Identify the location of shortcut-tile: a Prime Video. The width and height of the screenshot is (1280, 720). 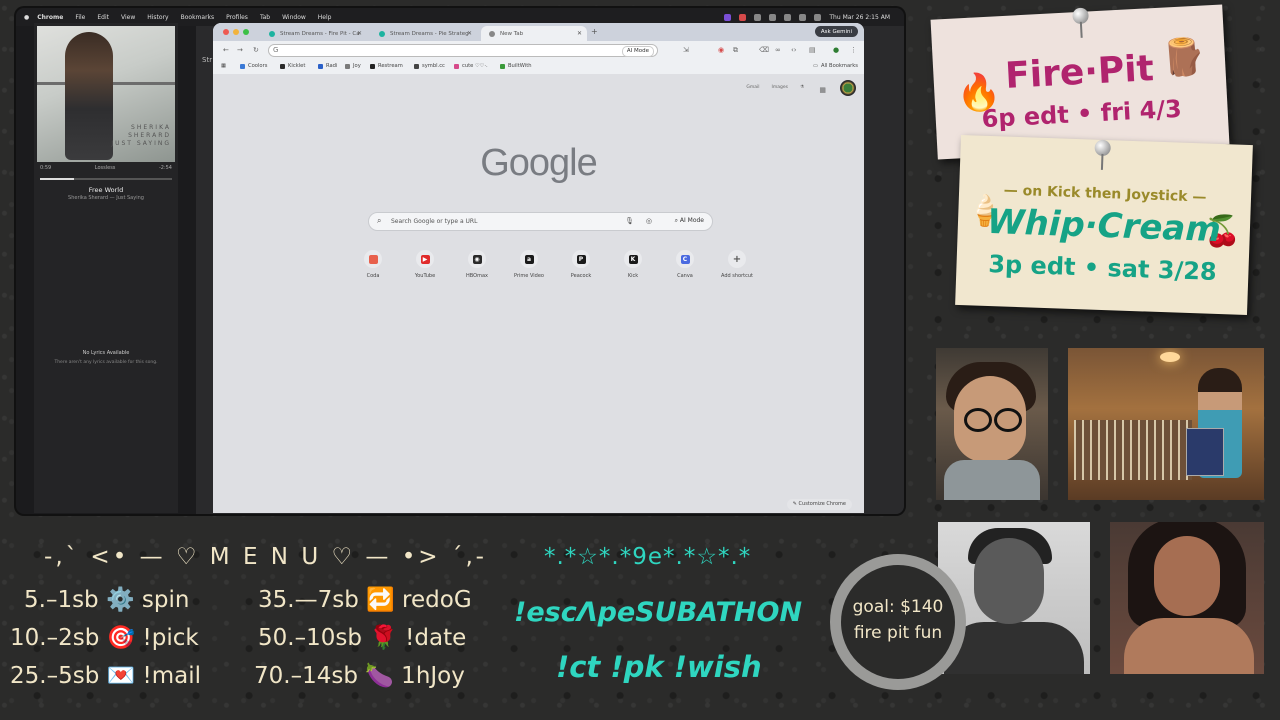
(529, 264).